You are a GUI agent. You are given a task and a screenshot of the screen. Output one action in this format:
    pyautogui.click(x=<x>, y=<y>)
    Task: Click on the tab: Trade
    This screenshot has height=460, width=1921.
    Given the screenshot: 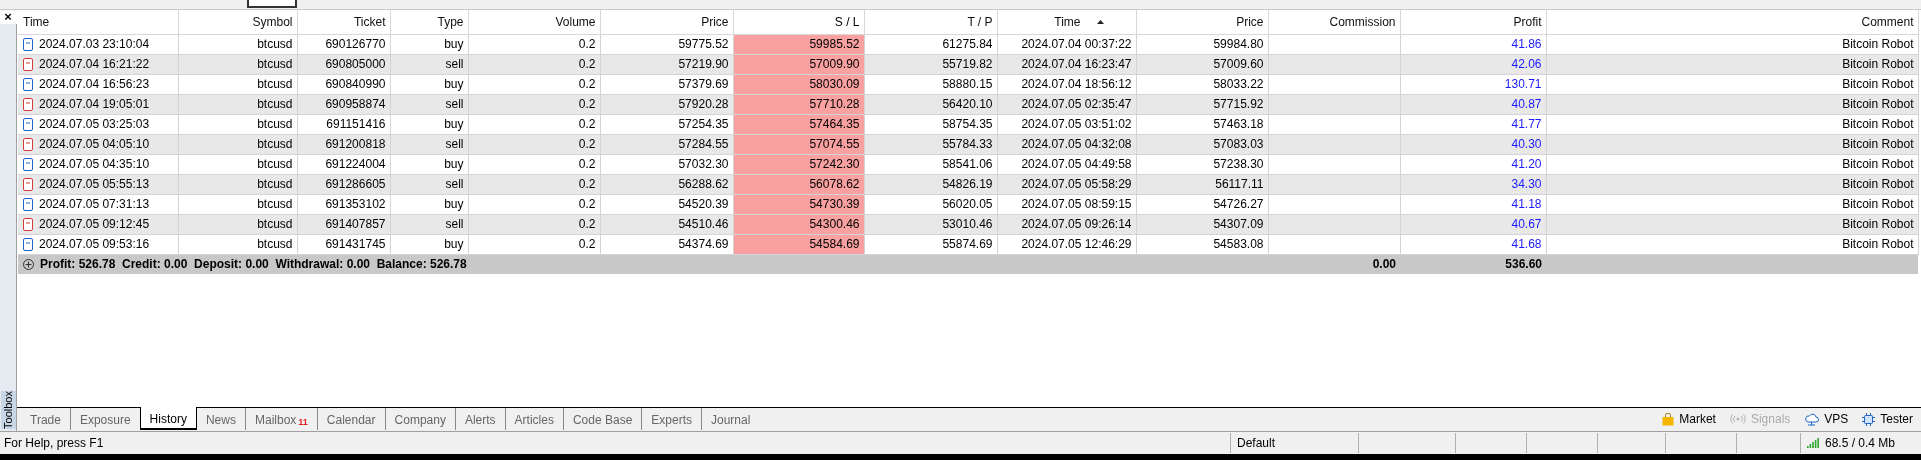 What is the action you would take?
    pyautogui.click(x=45, y=419)
    